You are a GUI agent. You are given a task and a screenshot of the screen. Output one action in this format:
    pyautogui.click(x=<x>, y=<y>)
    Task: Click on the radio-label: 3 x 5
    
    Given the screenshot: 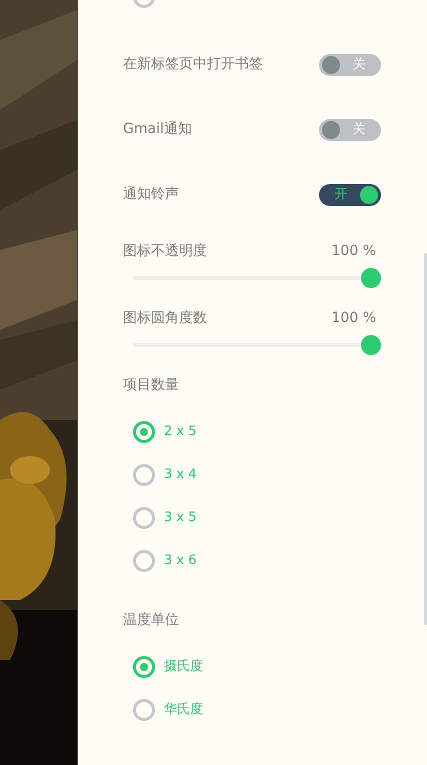 What is the action you would take?
    pyautogui.click(x=180, y=518)
    